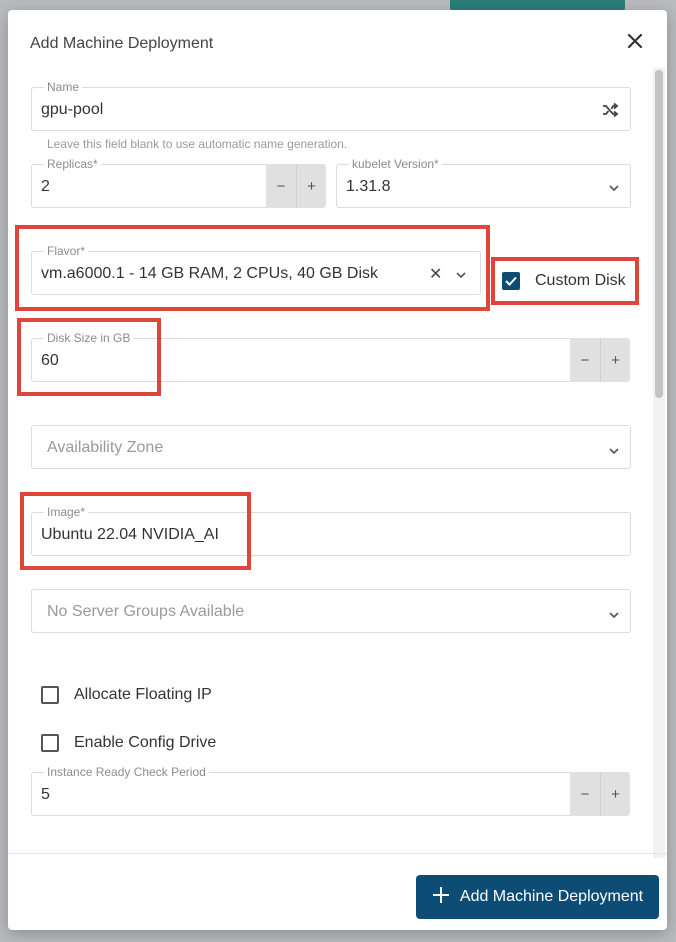 This screenshot has width=676, height=942. I want to click on instance-ready-check-stepper: − +, so click(600, 794).